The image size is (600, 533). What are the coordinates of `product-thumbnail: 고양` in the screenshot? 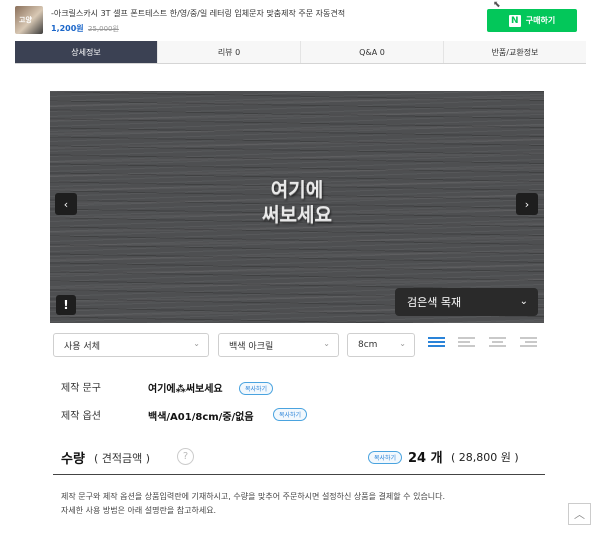 It's located at (29, 20).